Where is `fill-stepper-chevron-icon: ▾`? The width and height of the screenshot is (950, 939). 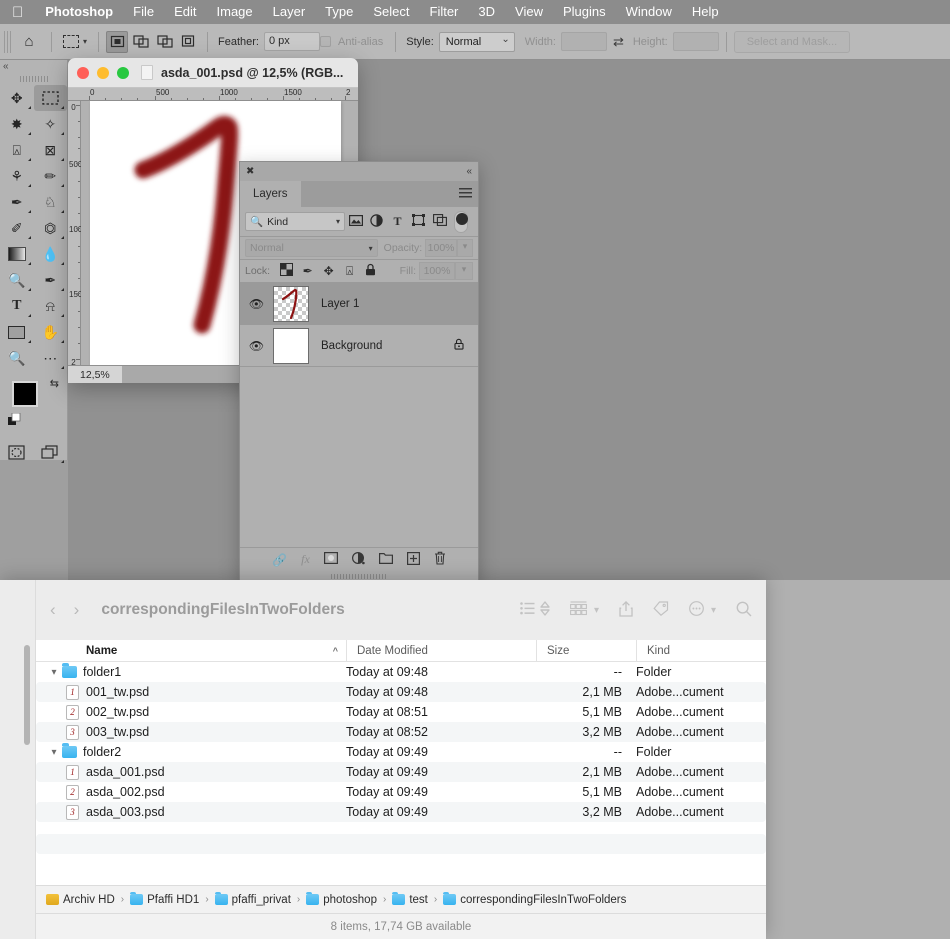
fill-stepper-chevron-icon: ▾ is located at coordinates (464, 271).